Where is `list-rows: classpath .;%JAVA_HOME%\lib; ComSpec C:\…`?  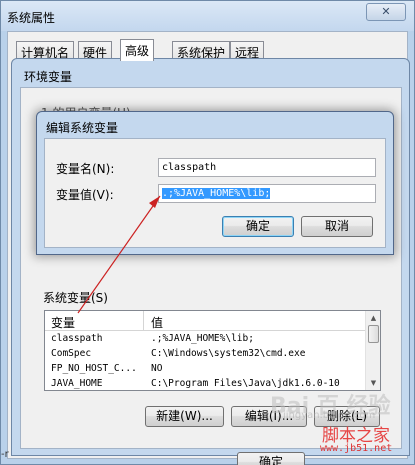 list-rows: classpath .;%JAVA_HOME%\lib; ComSpec C:\… is located at coordinates (205, 361).